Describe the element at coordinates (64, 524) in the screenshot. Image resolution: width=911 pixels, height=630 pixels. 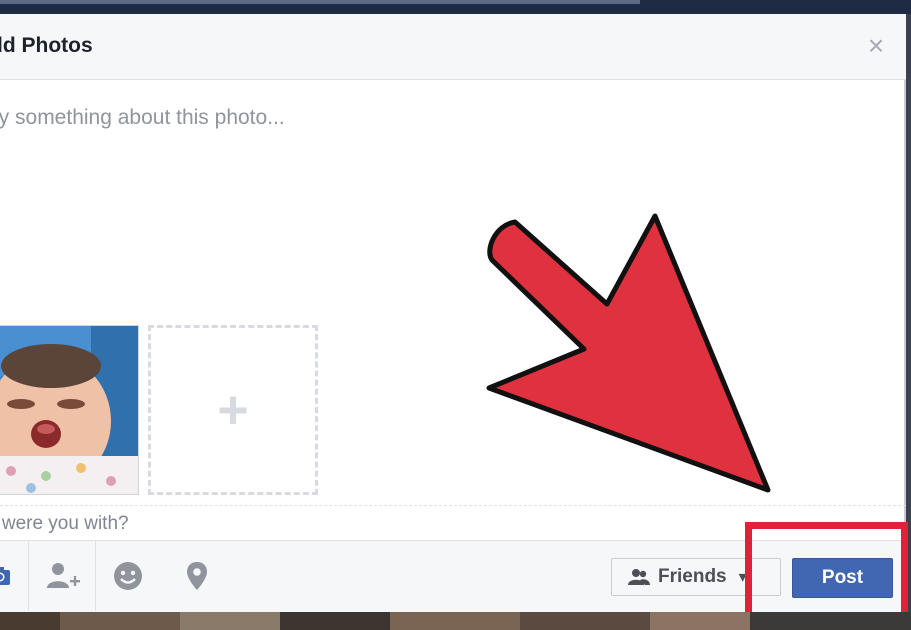
I see `tag-people-prompt: o were you with?` at that location.